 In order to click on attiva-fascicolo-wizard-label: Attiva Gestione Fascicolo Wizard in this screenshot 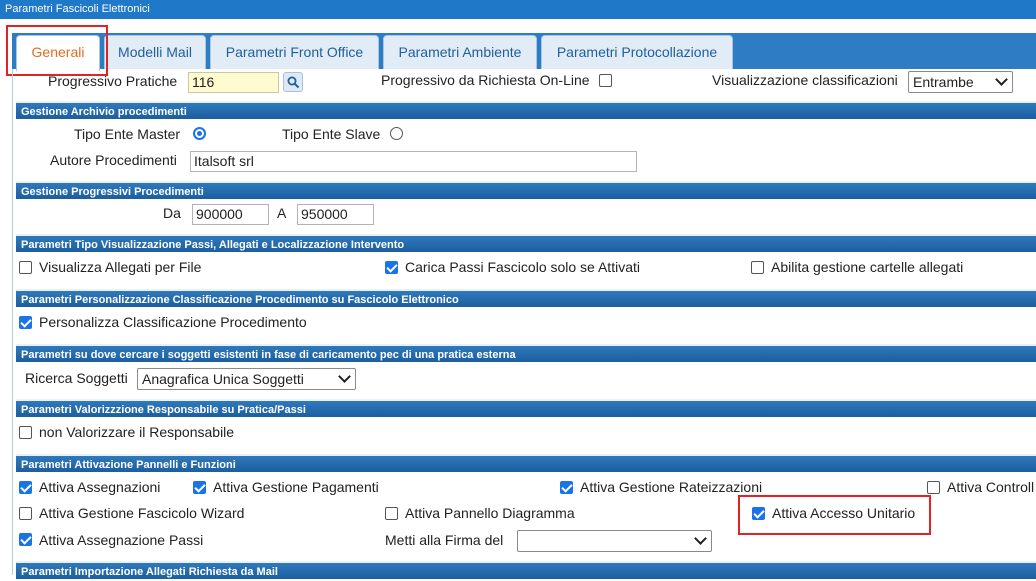, I will do `click(142, 513)`.